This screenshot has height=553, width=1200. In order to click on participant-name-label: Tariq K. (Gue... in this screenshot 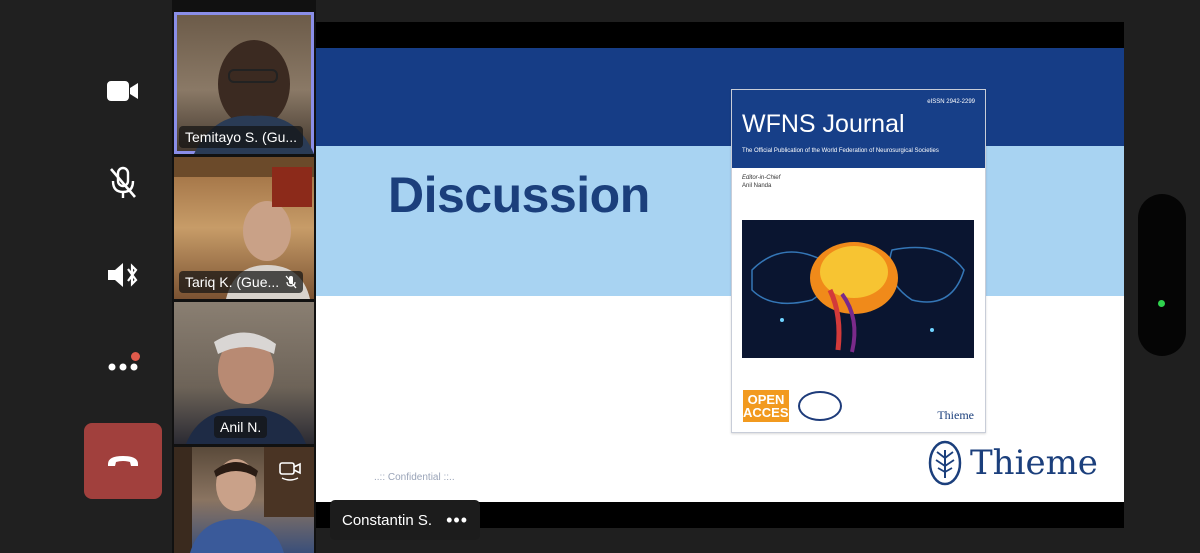, I will do `click(232, 282)`.